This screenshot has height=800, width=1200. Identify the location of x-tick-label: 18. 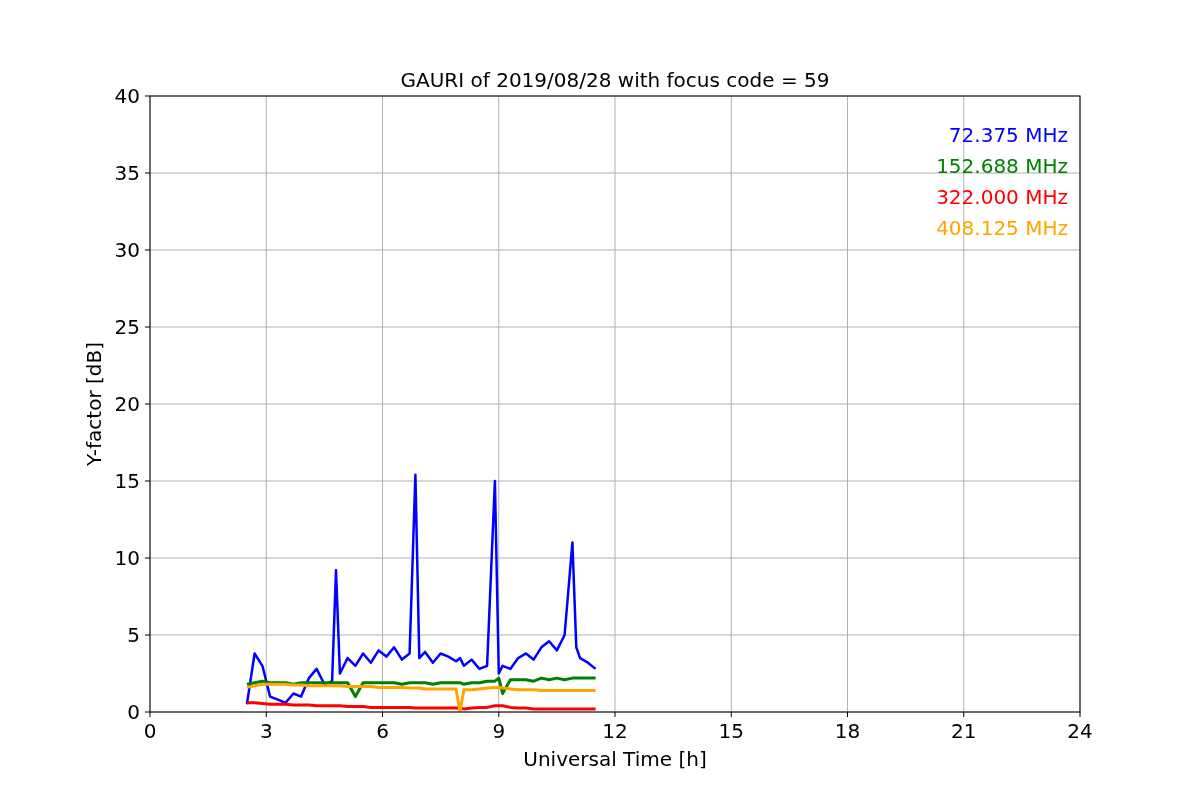
(847, 731).